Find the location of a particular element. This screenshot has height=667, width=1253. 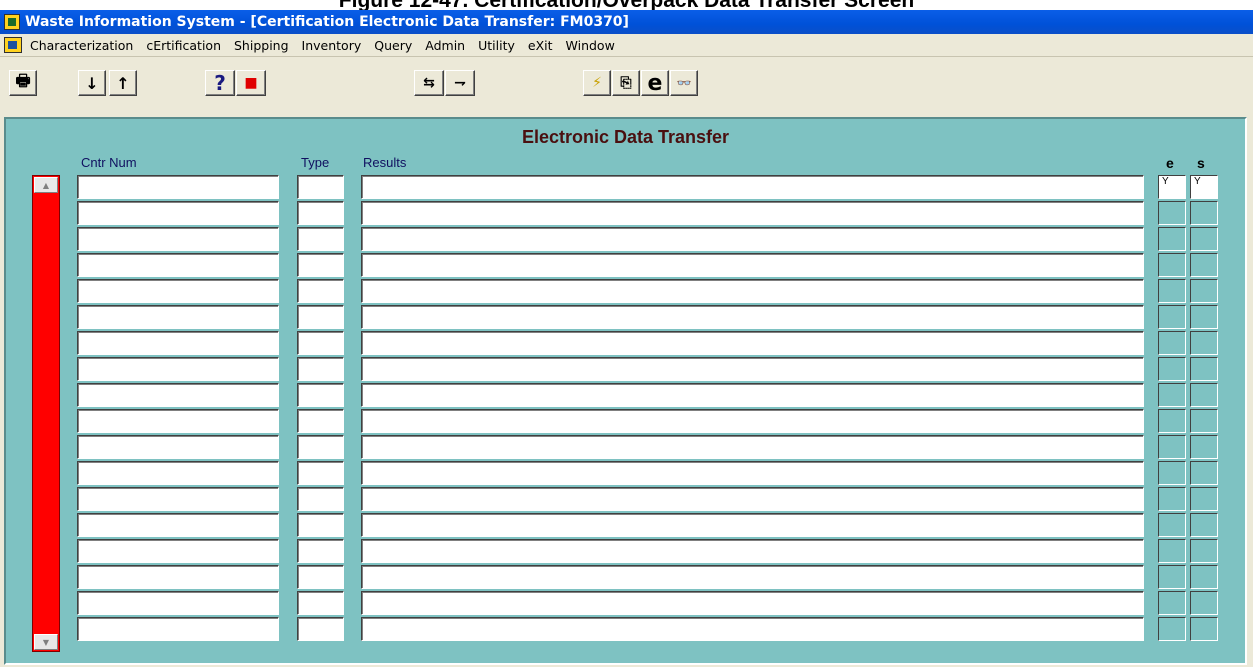

tool-b-button: ⇁ is located at coordinates (460, 83).